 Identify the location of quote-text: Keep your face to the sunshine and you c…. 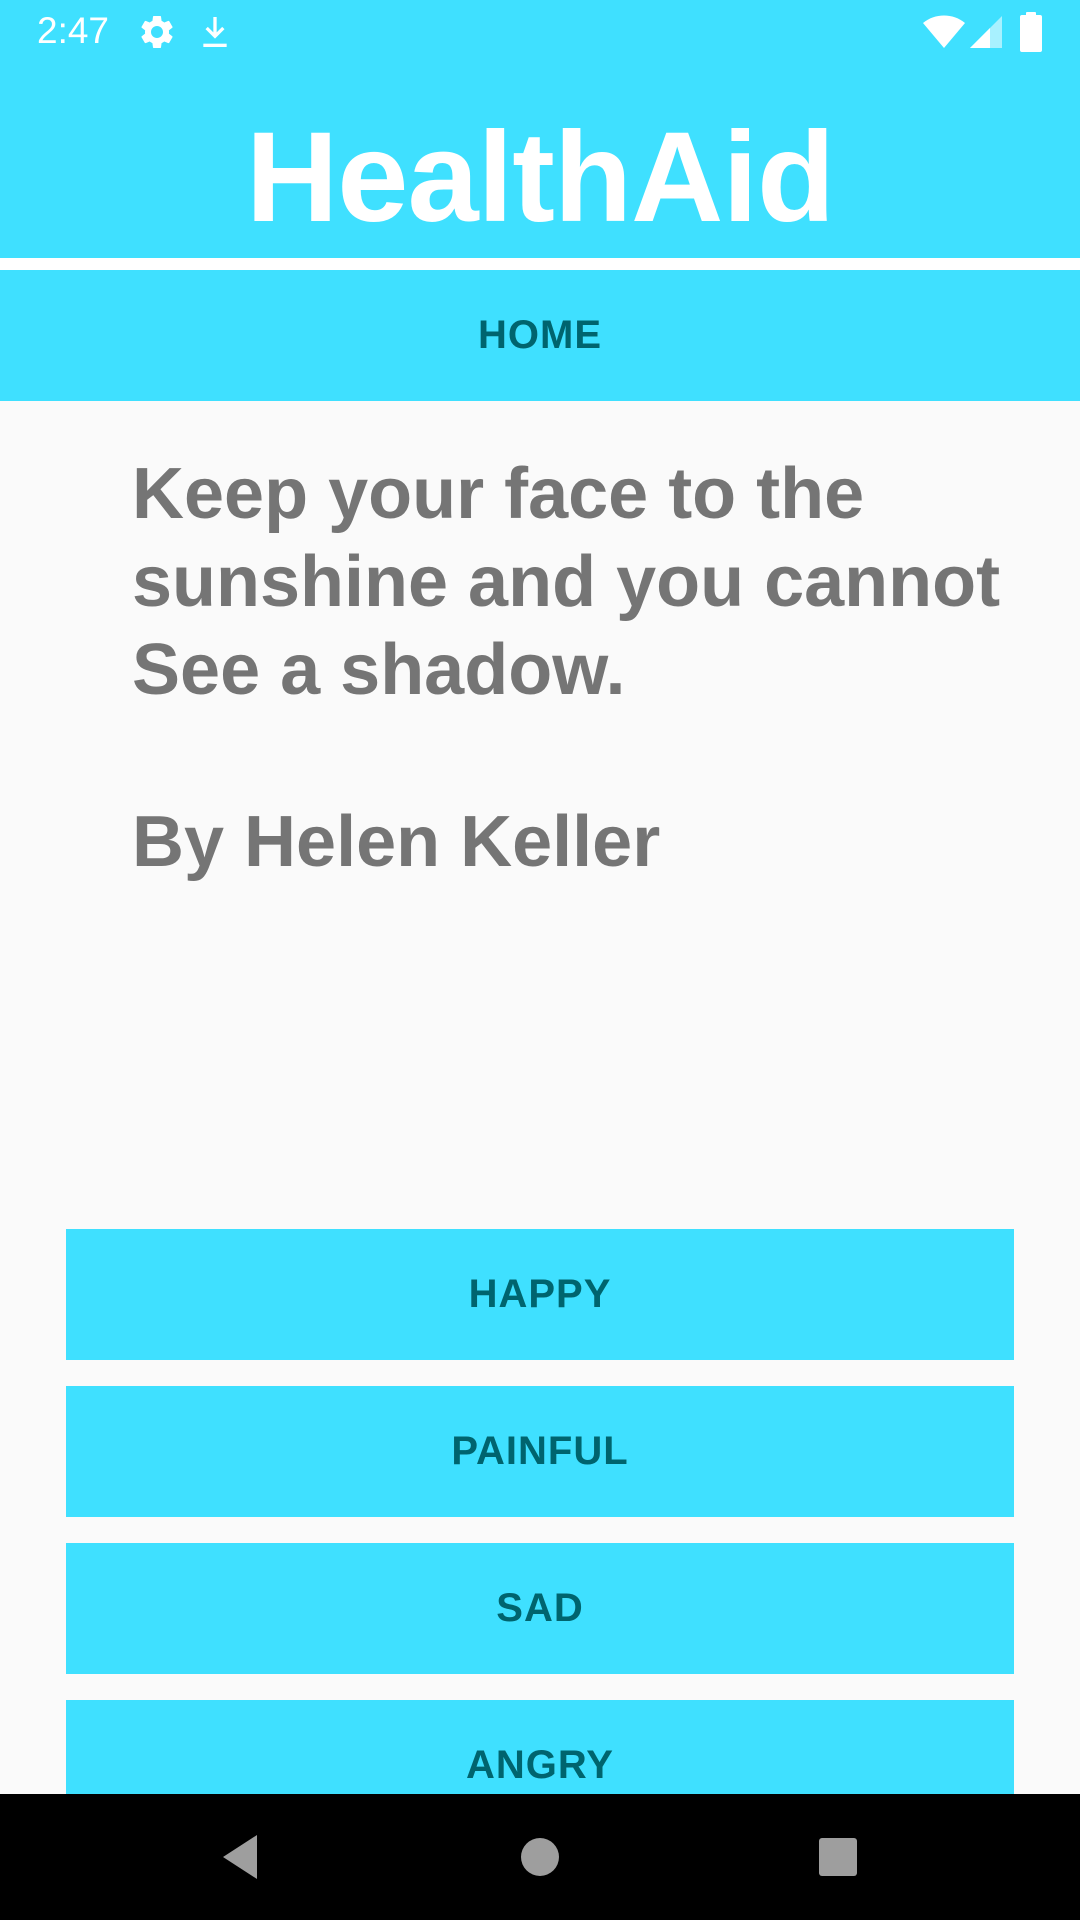
(582, 582).